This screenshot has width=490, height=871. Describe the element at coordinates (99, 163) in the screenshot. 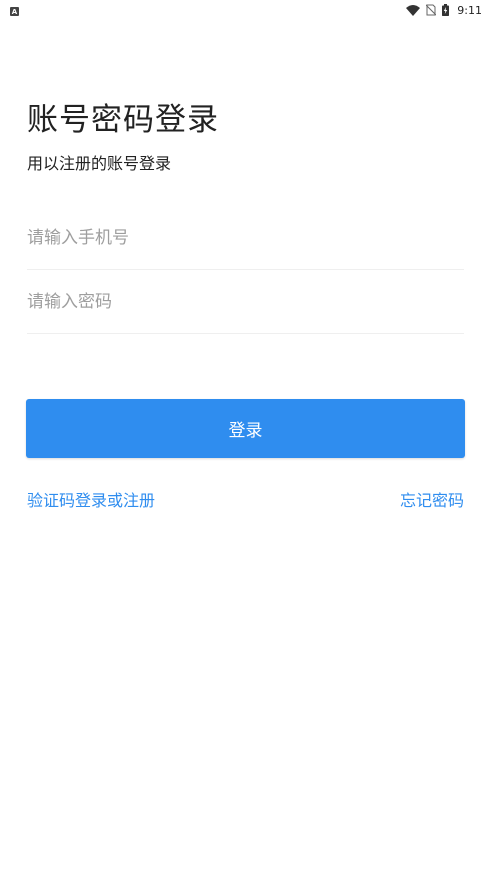

I see `page-subtitle: 用以注册的账号登录` at that location.